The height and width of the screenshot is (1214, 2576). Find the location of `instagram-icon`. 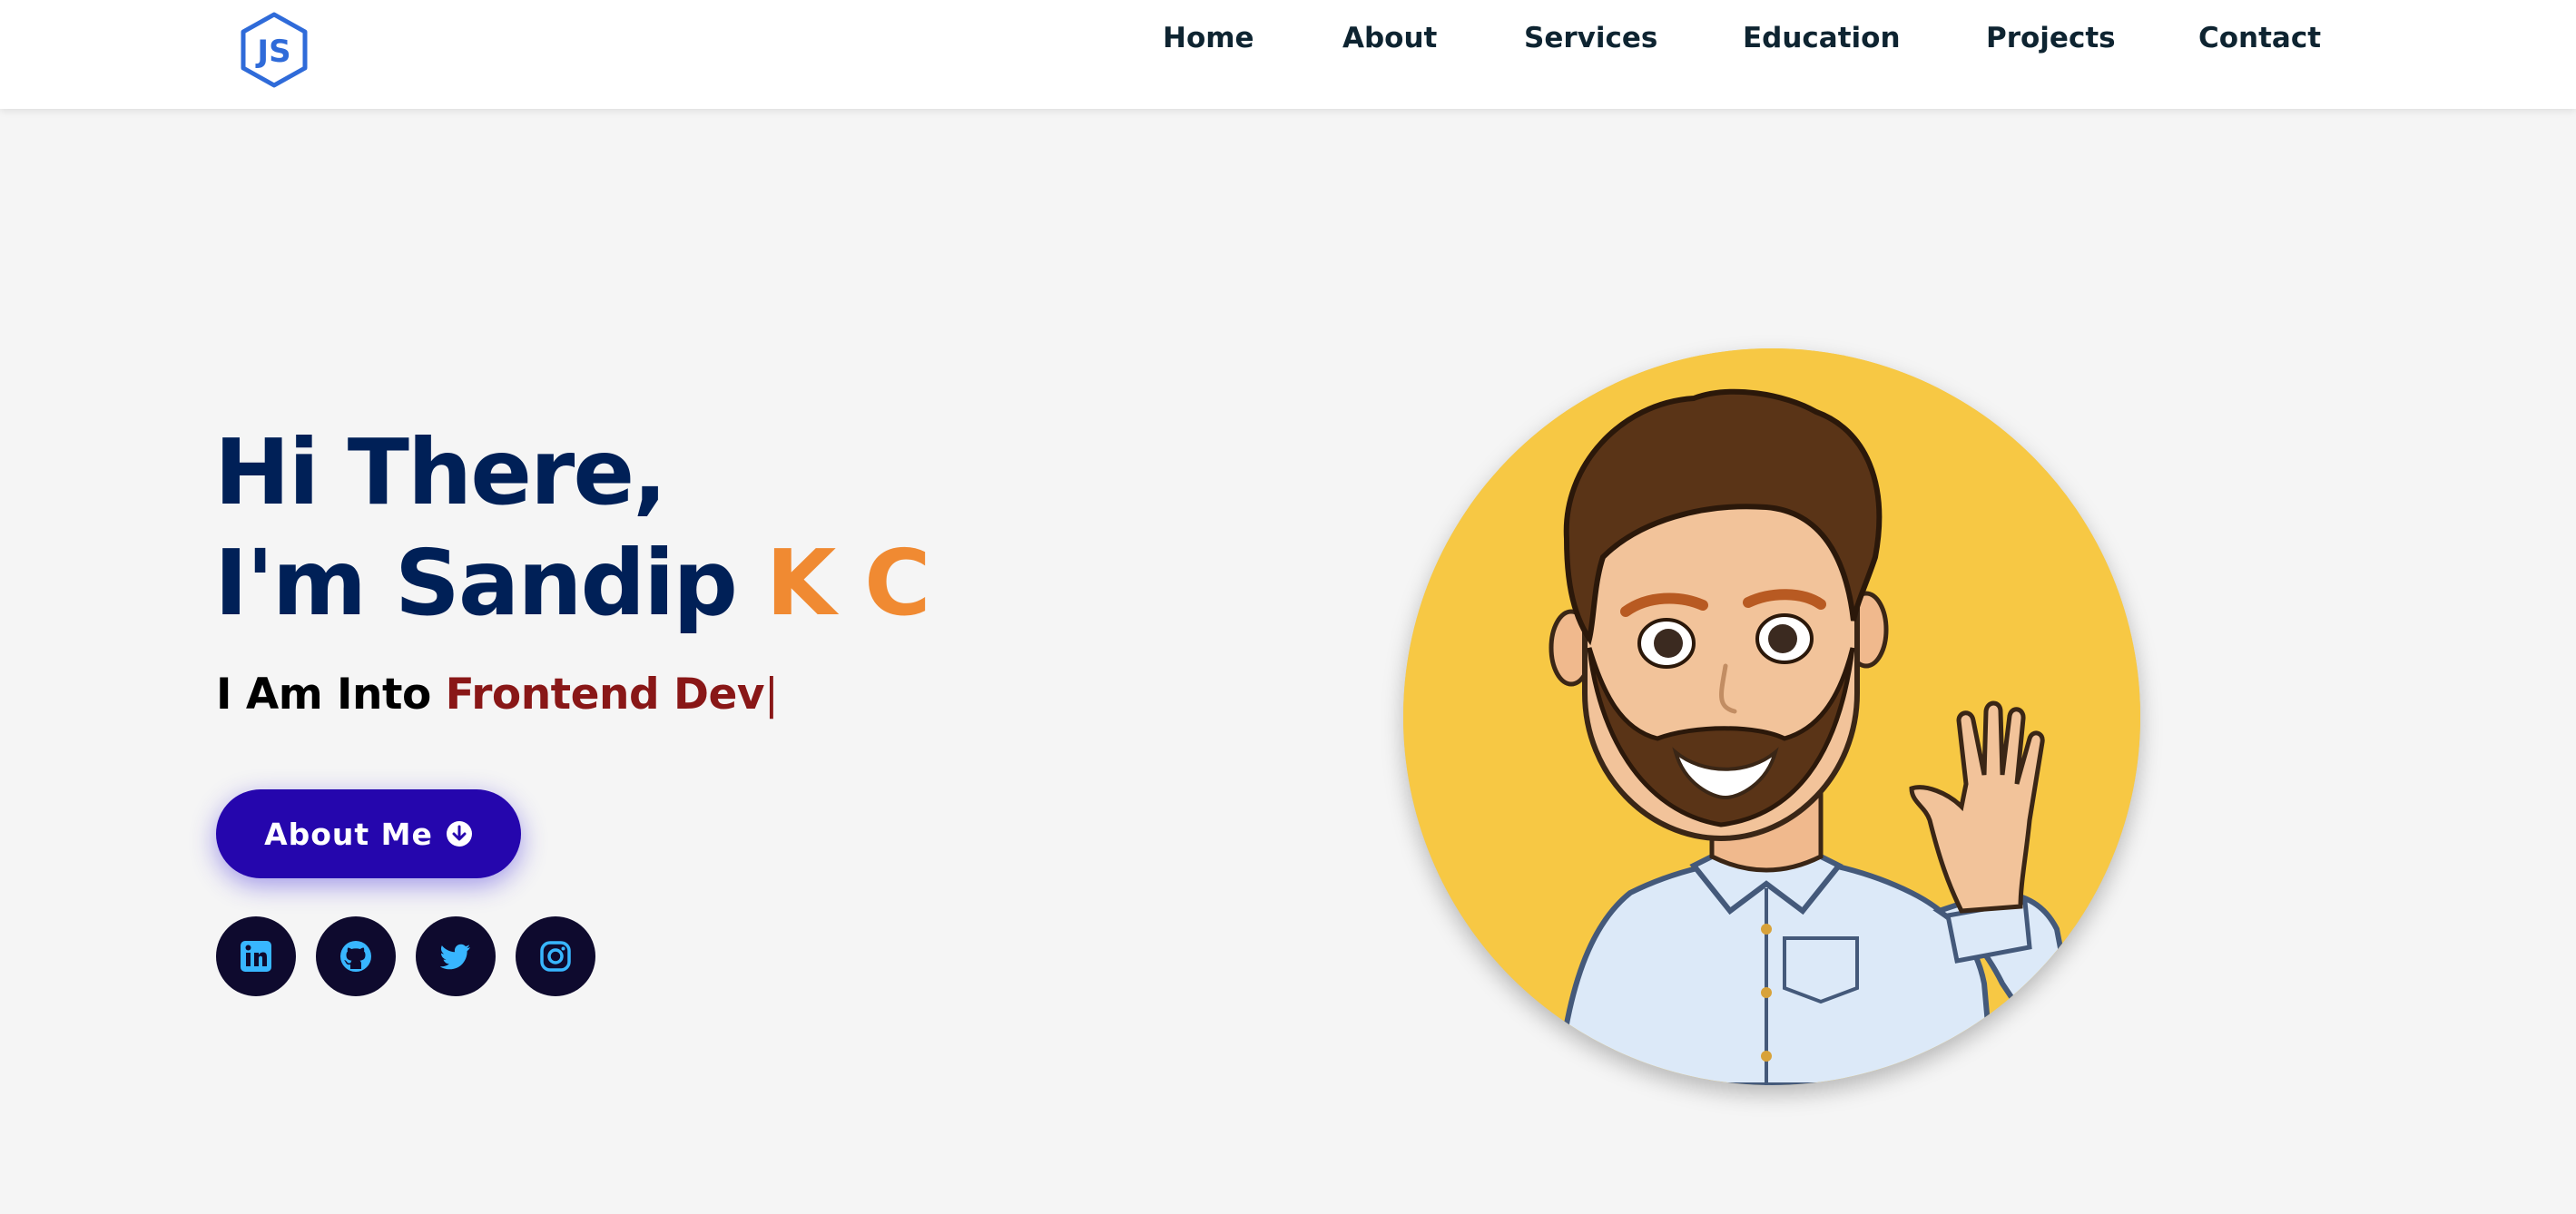

instagram-icon is located at coordinates (555, 957).